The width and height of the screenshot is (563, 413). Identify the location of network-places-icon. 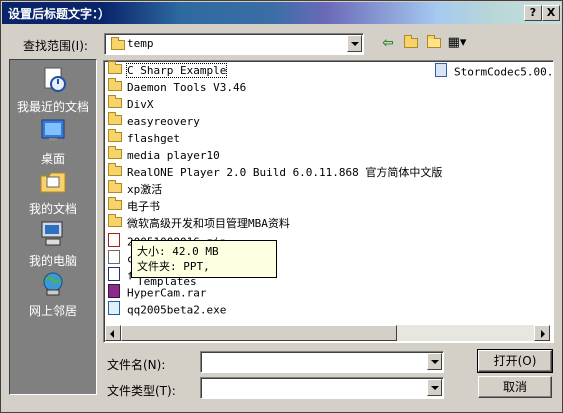
(53, 284).